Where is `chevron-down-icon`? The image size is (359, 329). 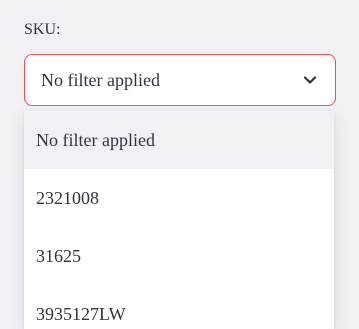 chevron-down-icon is located at coordinates (310, 80).